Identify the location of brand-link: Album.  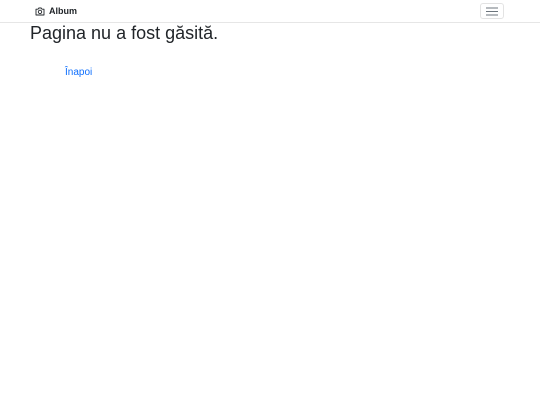
(56, 11).